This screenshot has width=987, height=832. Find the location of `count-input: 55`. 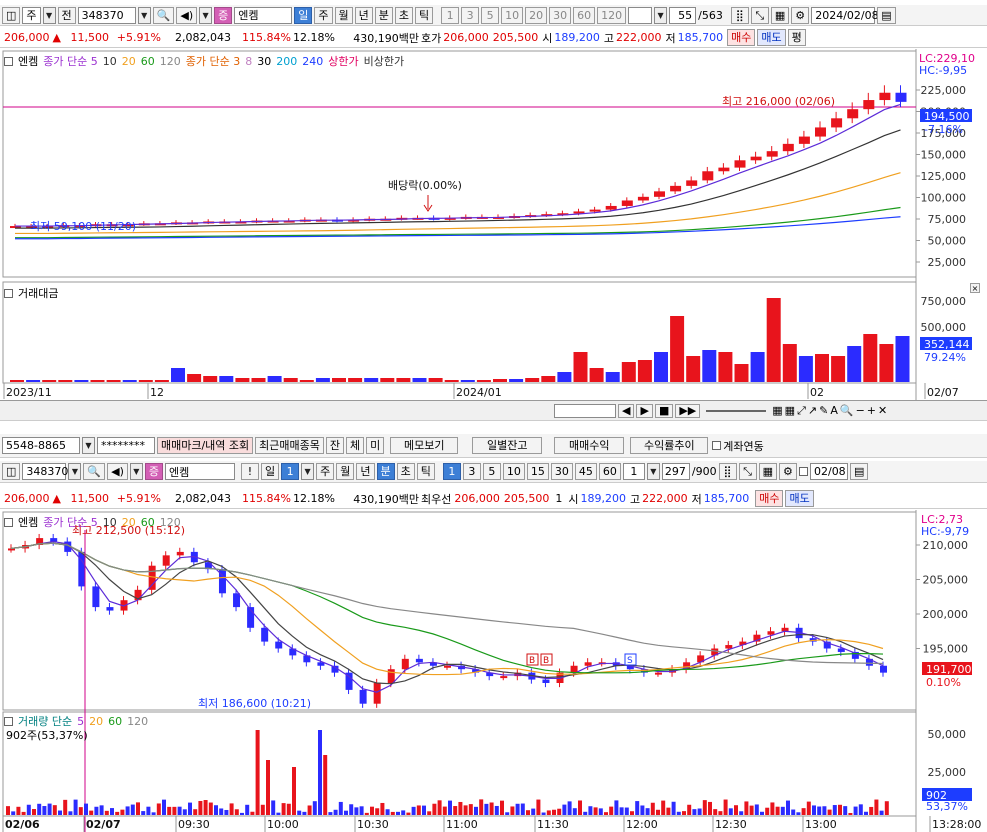

count-input: 55 is located at coordinates (683, 15).